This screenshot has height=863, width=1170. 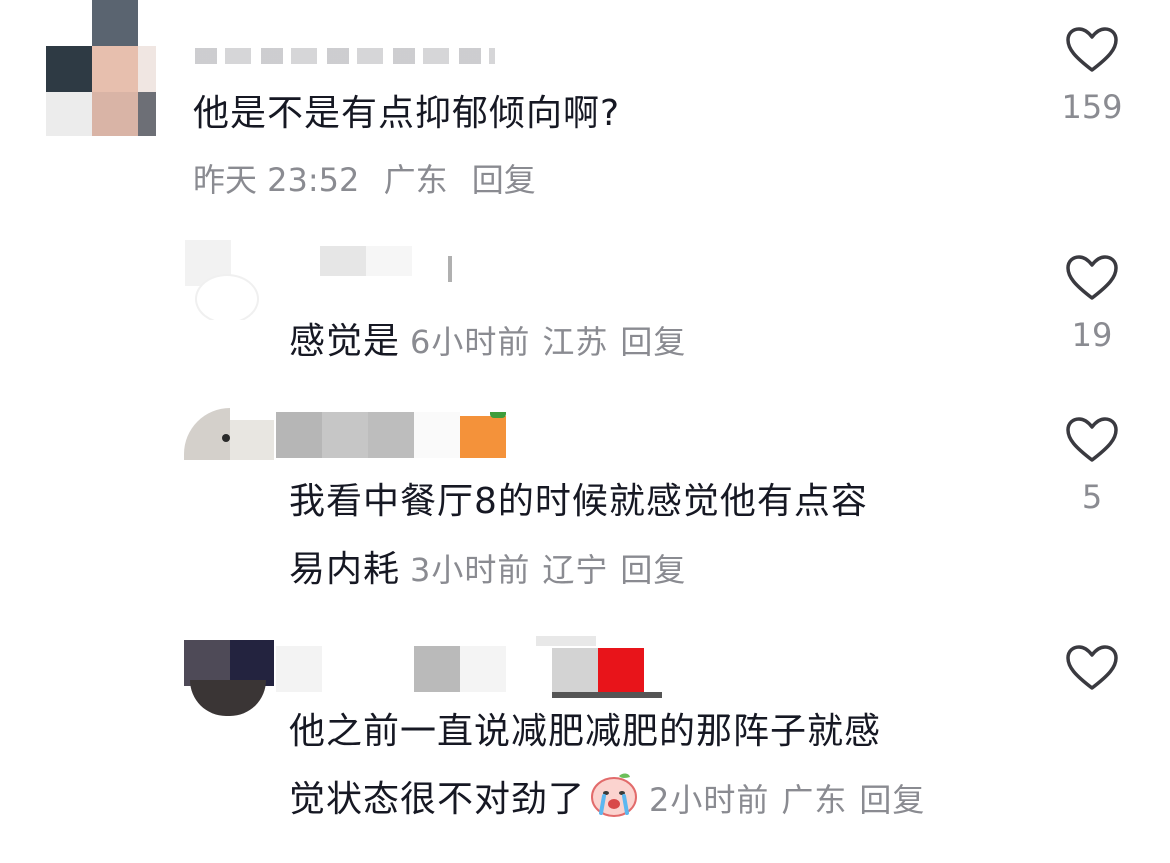 I want to click on comment-text: 他是不是有点抑郁倾向啊?, so click(x=407, y=113).